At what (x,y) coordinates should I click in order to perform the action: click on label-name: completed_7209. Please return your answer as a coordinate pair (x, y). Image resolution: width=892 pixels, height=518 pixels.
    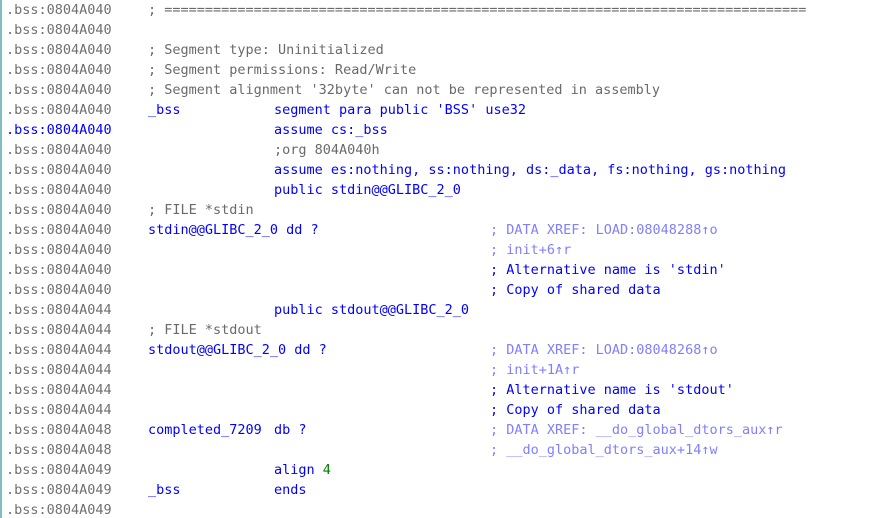
    Looking at the image, I should click on (205, 430).